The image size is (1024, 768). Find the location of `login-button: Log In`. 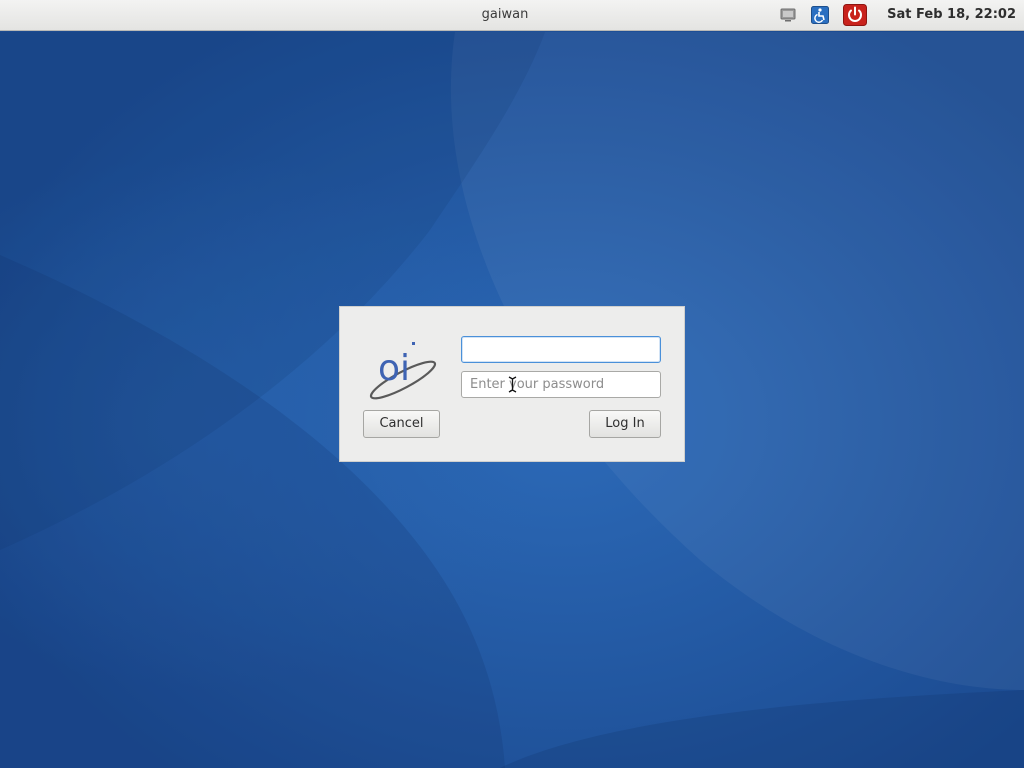

login-button: Log In is located at coordinates (625, 424).